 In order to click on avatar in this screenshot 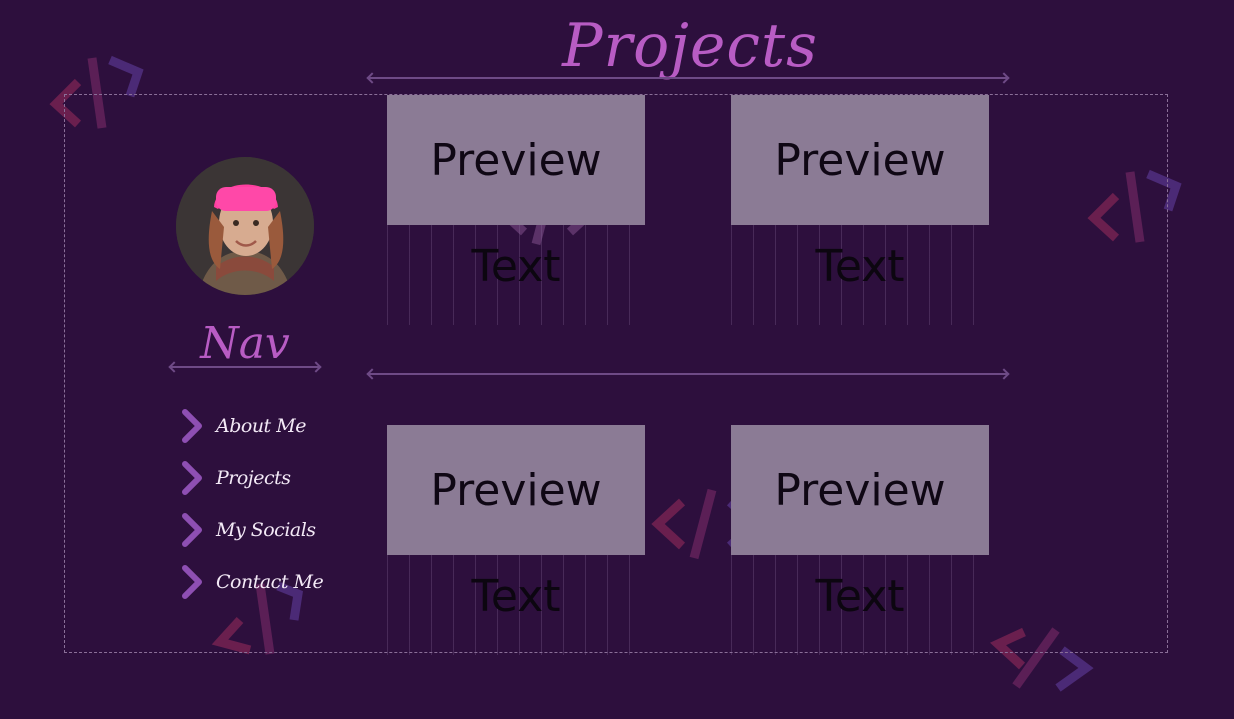, I will do `click(245, 226)`.